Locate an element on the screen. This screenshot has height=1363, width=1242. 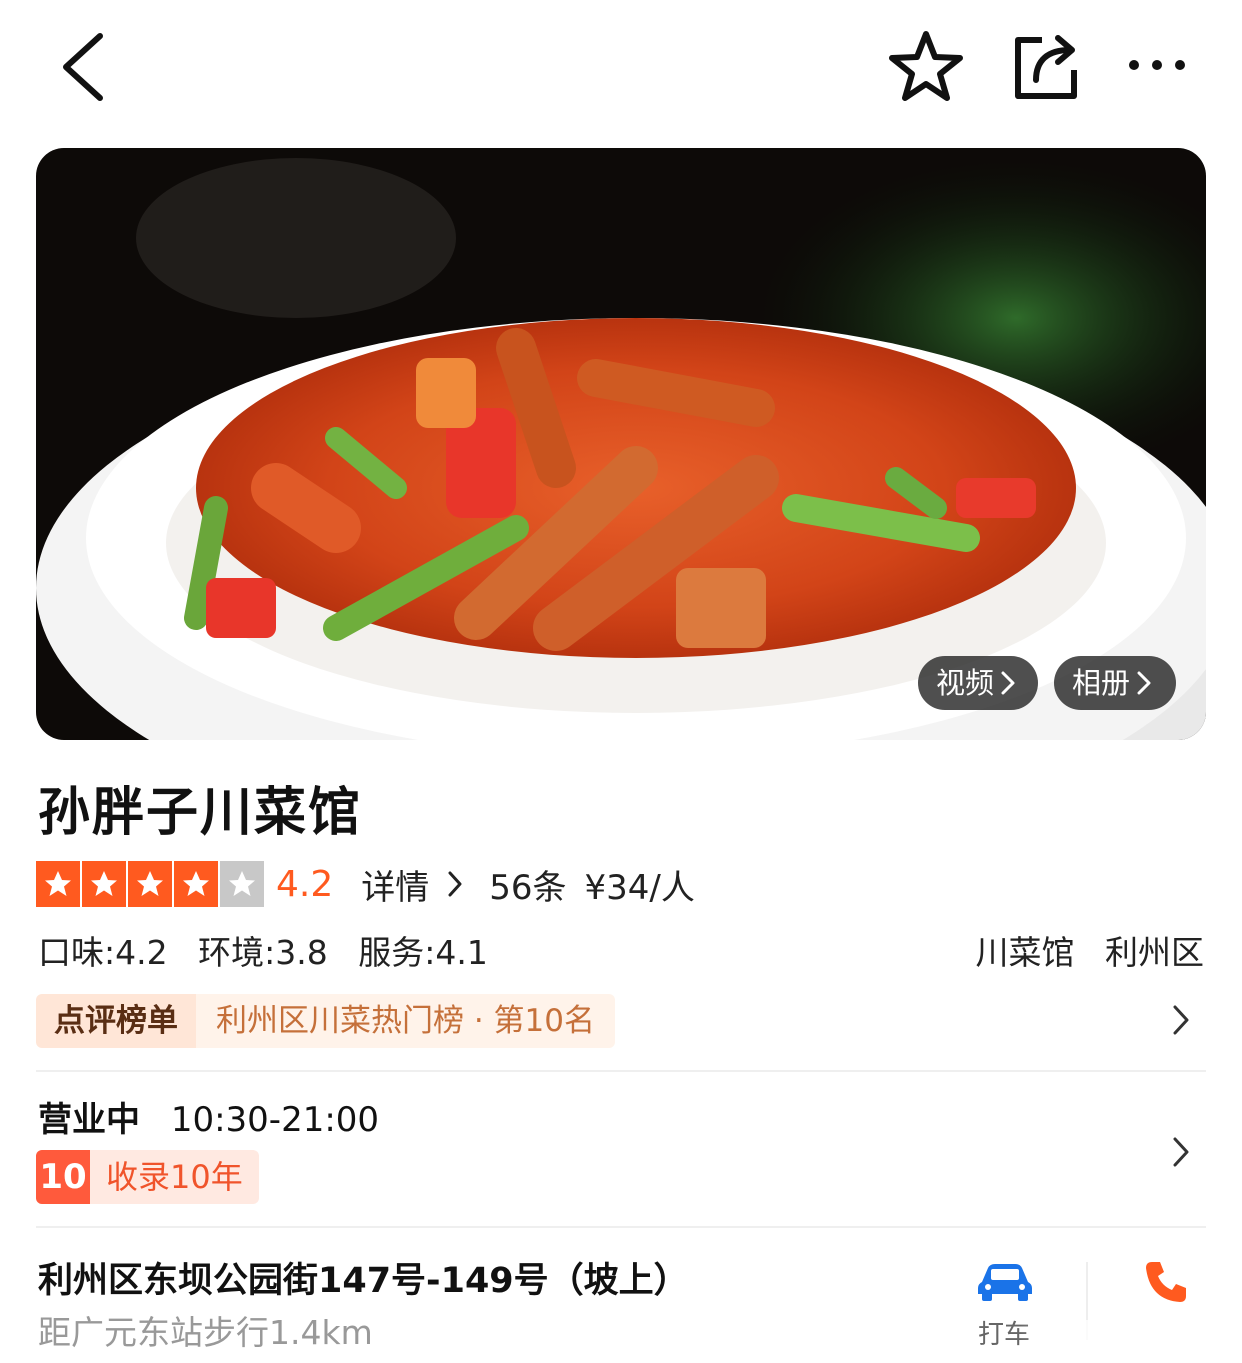
service-score: 服务:4.1 is located at coordinates (423, 952).